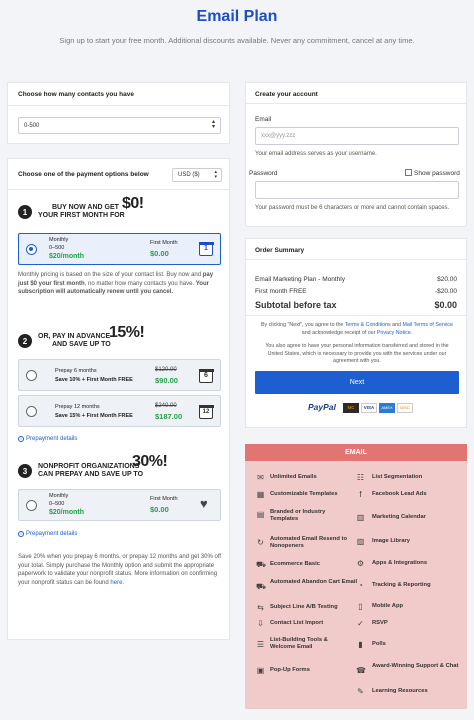  Describe the element at coordinates (206, 375) in the screenshot. I see `calendar-icon: 6` at that location.